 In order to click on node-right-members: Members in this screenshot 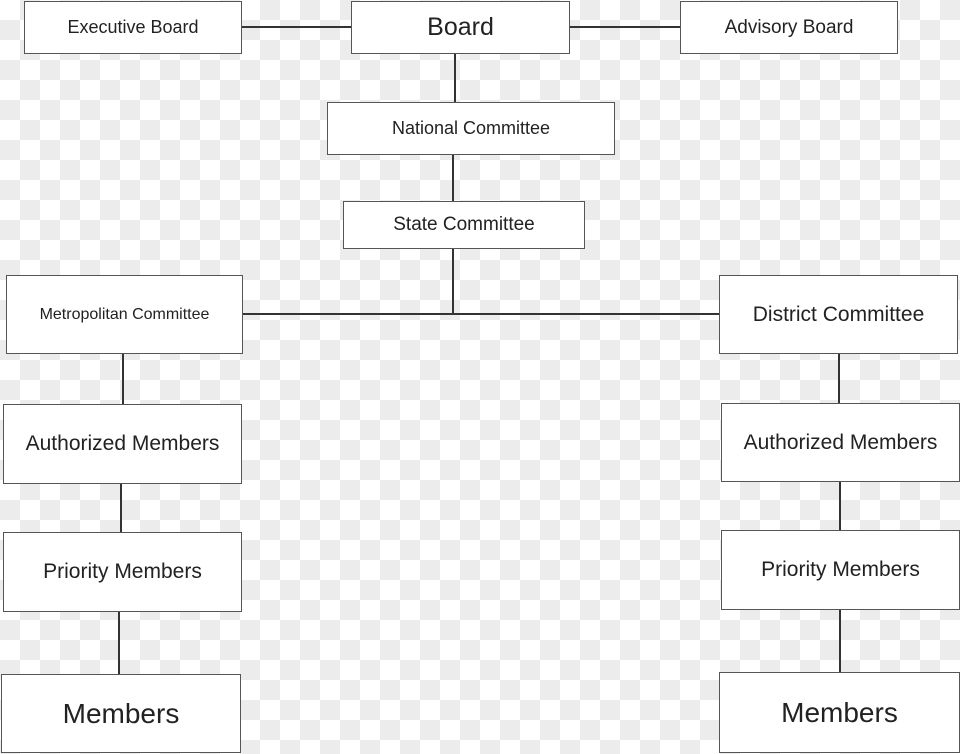, I will do `click(839, 712)`.